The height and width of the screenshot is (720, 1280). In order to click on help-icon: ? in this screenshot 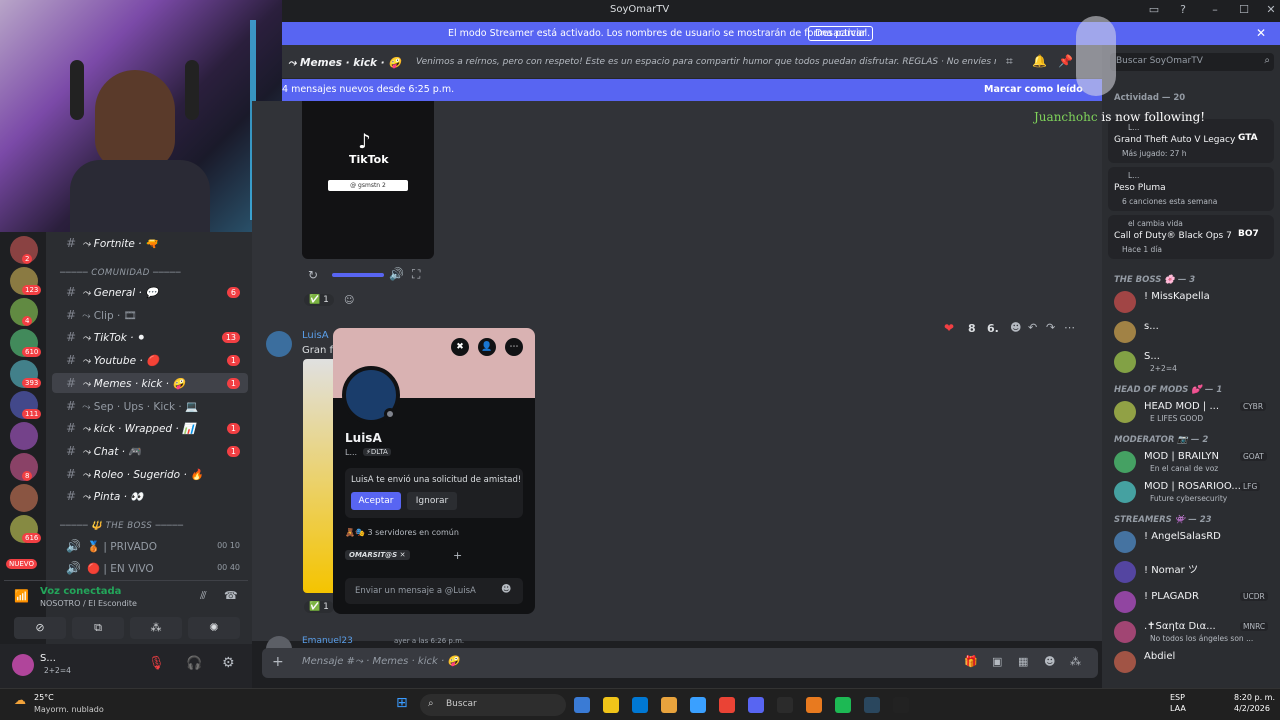, I will do `click(1183, 10)`.